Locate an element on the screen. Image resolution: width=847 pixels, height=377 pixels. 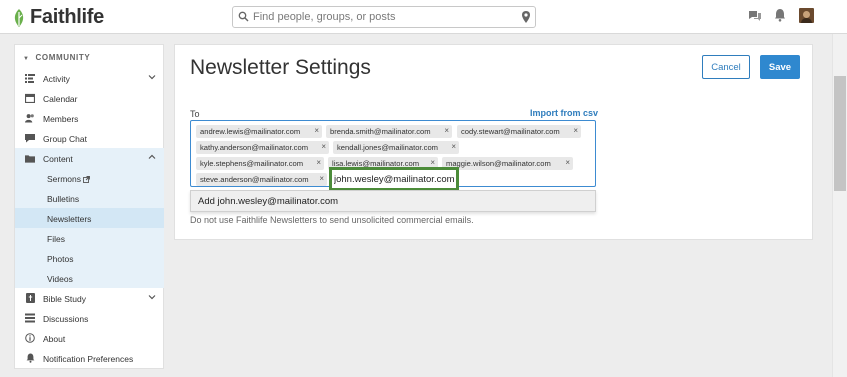
sidebar-item-label: Newsletters is located at coordinates (69, 219).